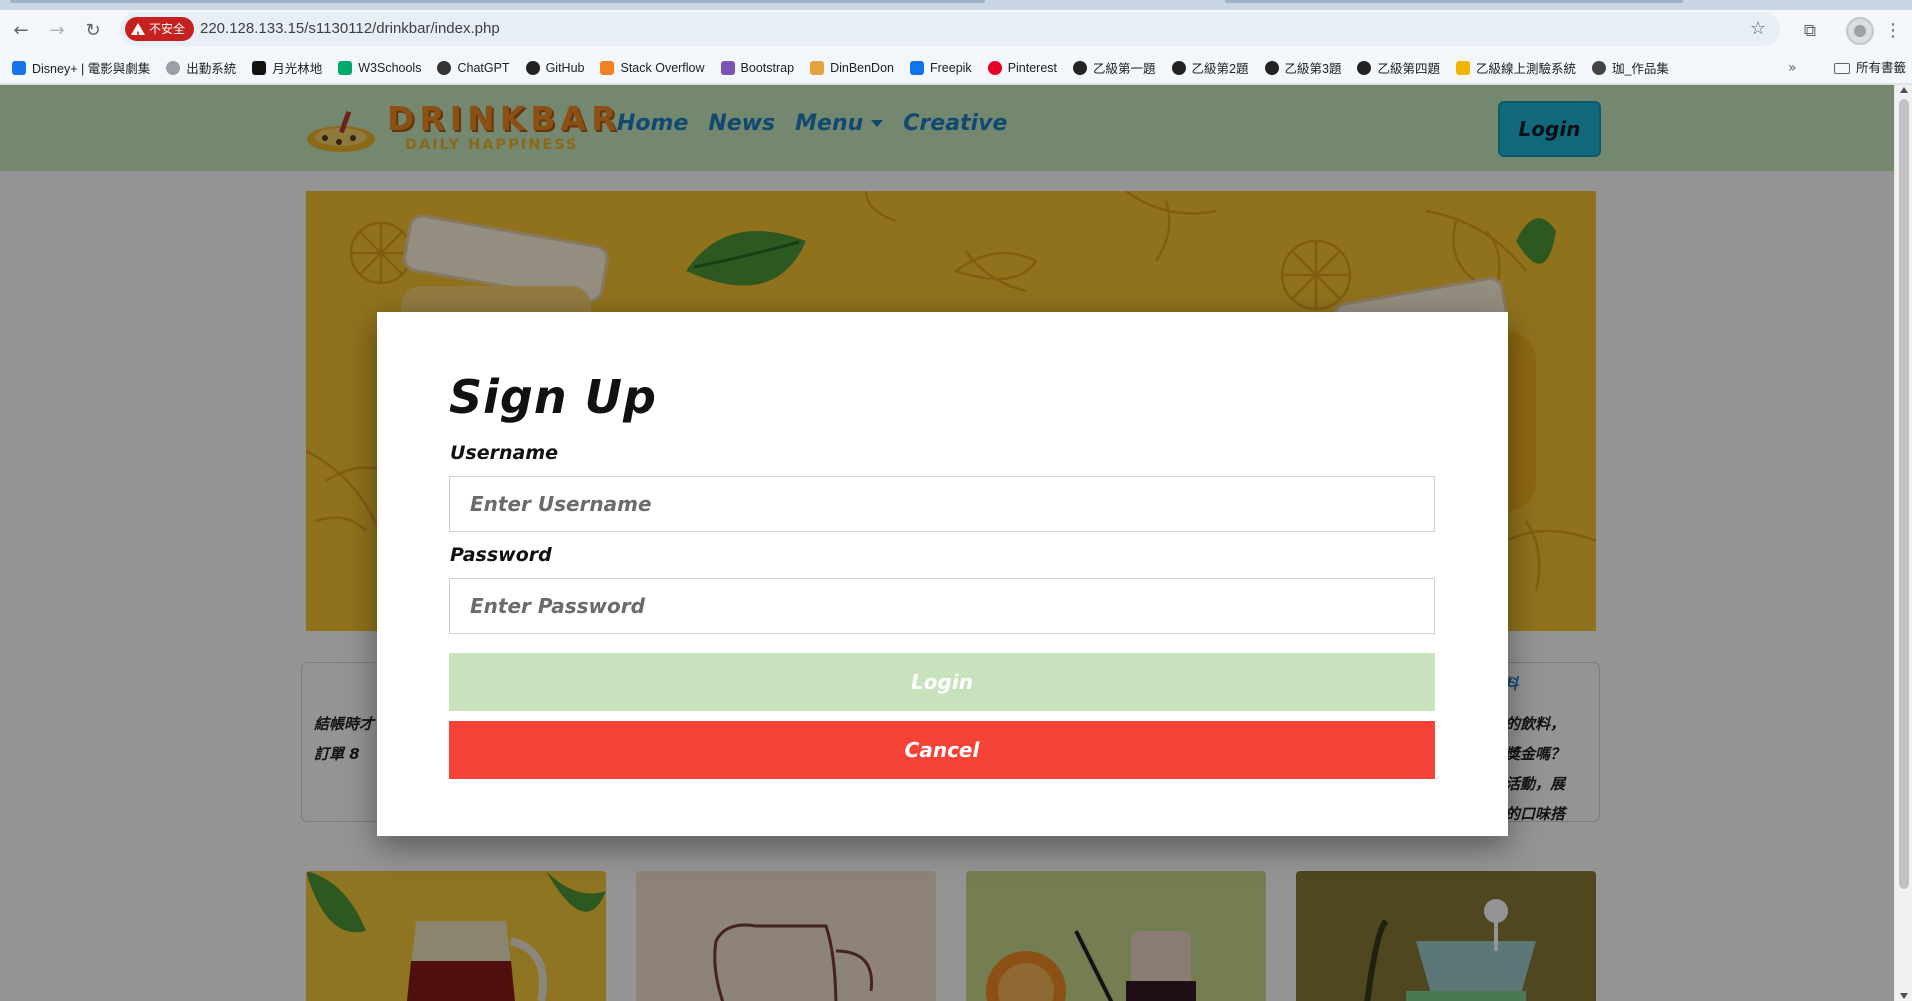  I want to click on bookmark-item: 乙級第一題, so click(1114, 67).